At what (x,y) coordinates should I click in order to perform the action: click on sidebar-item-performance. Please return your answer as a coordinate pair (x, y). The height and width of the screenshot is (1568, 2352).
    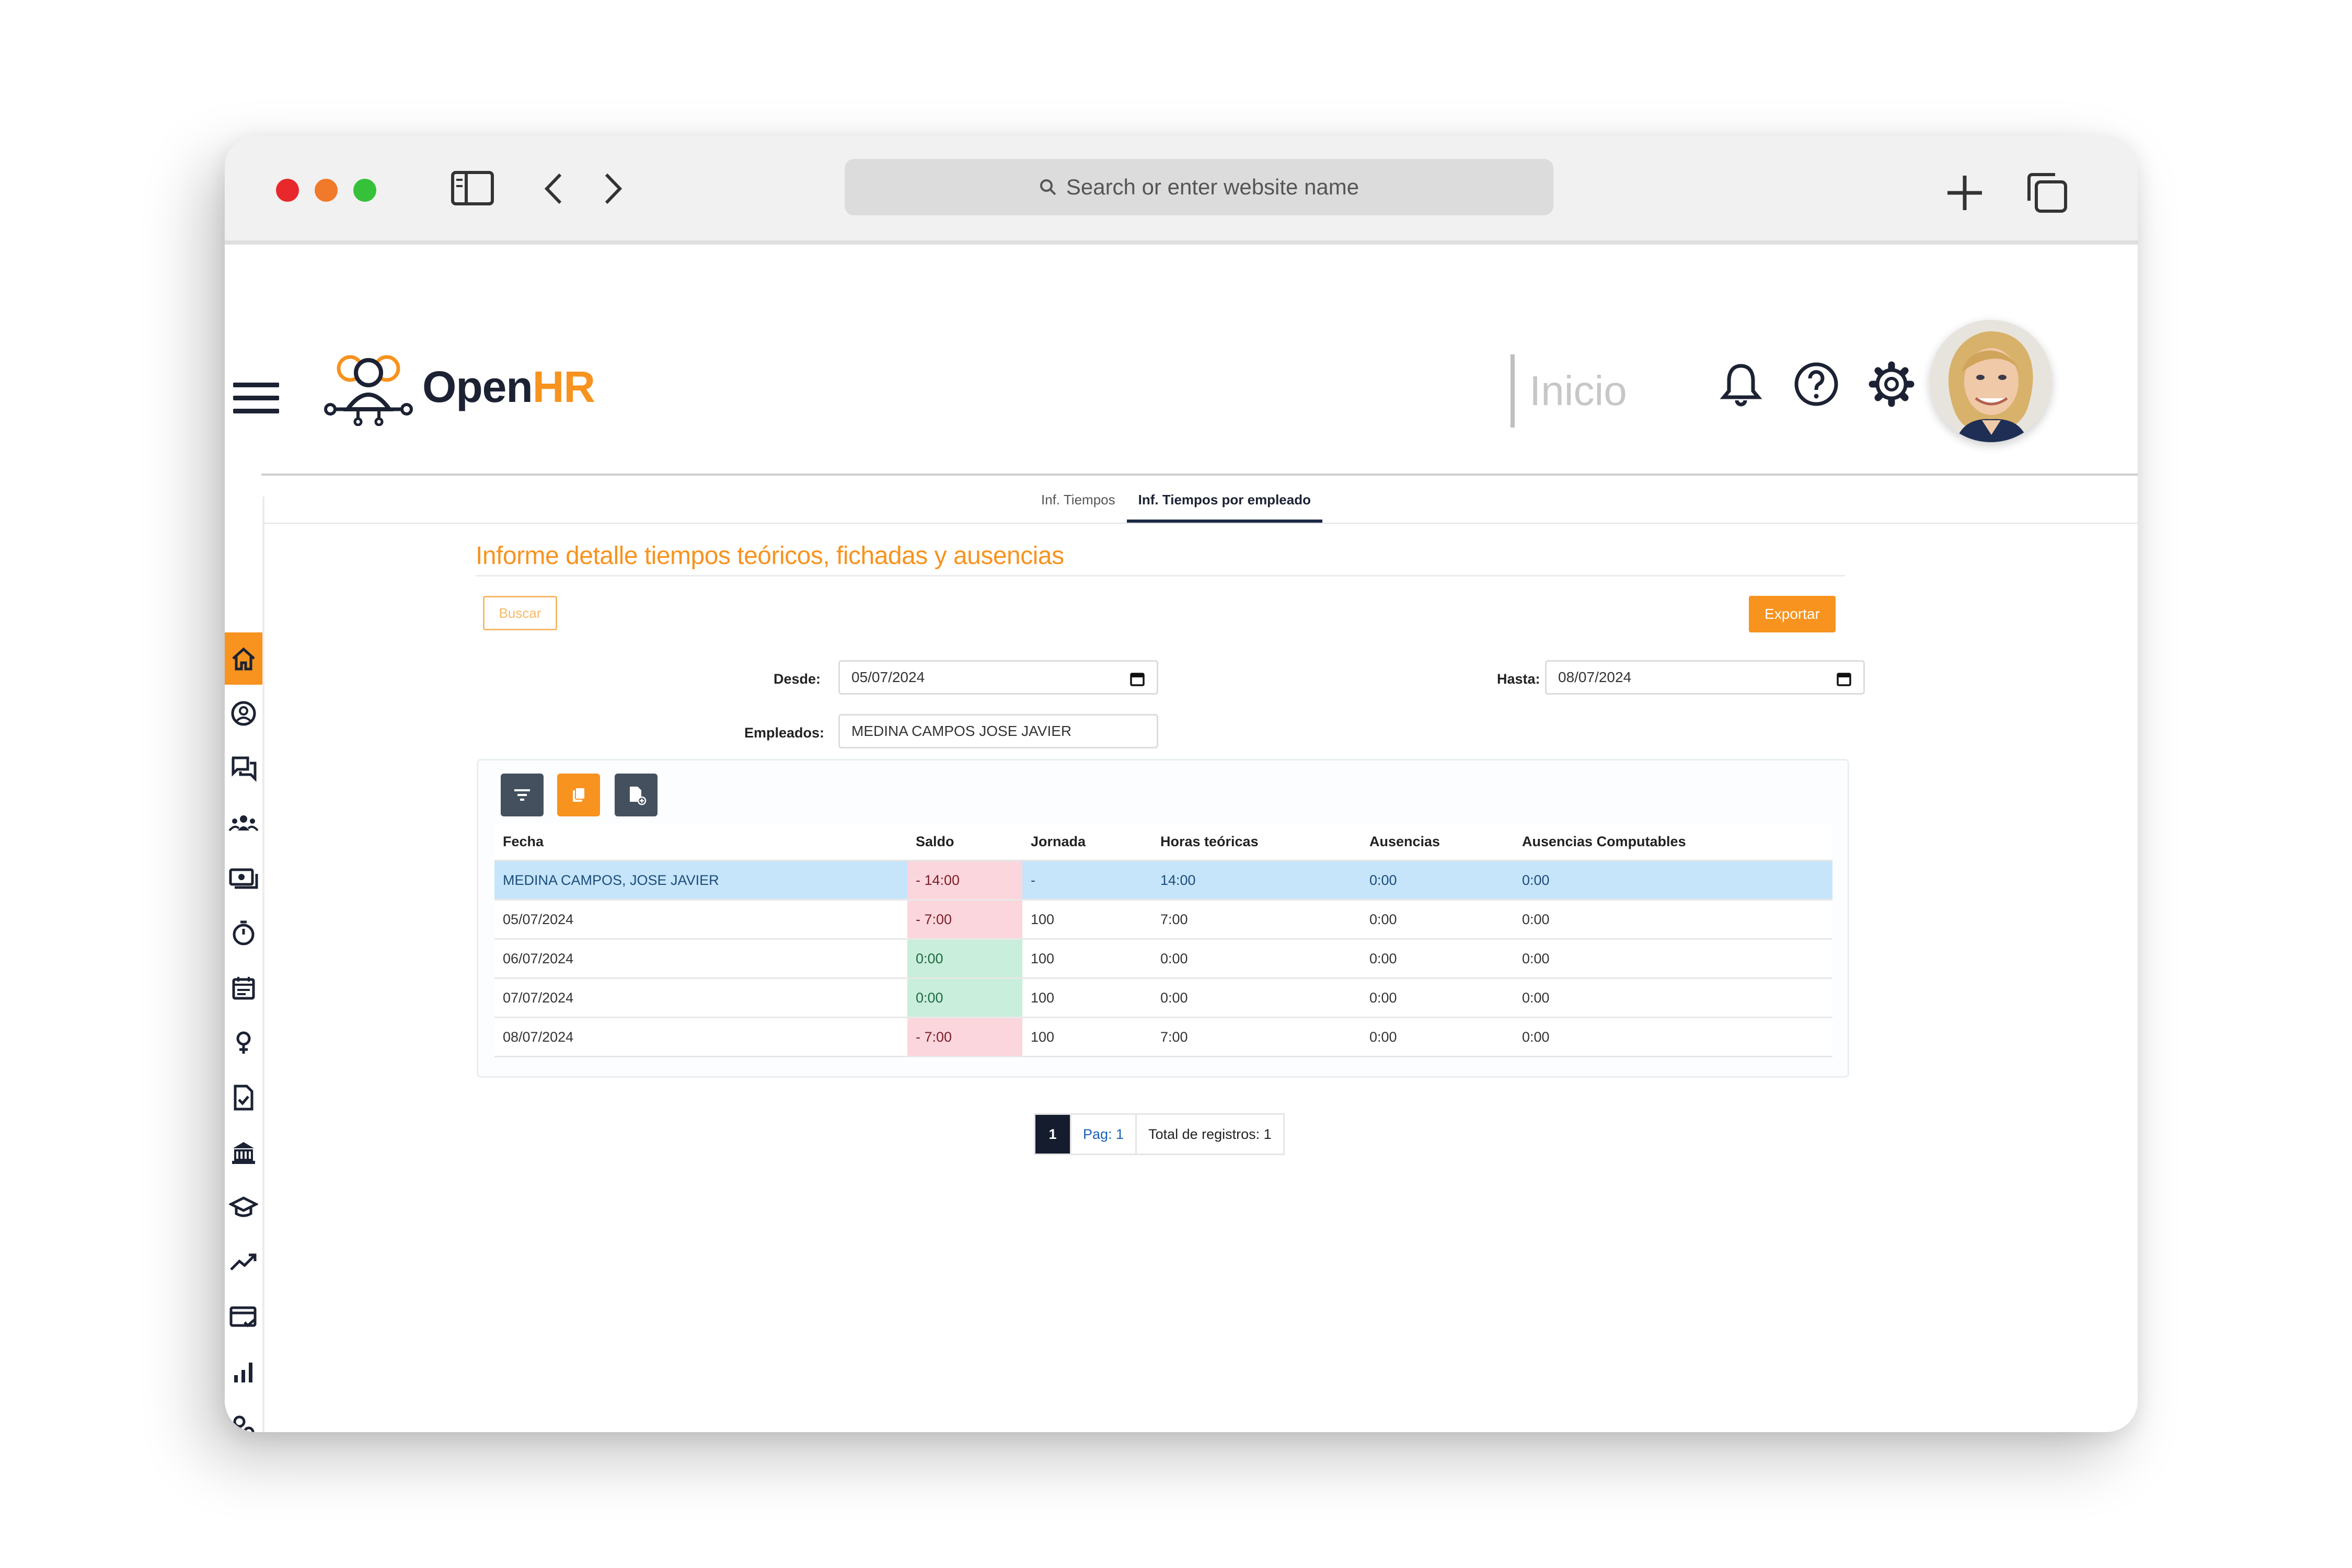
    Looking at the image, I should click on (243, 1262).